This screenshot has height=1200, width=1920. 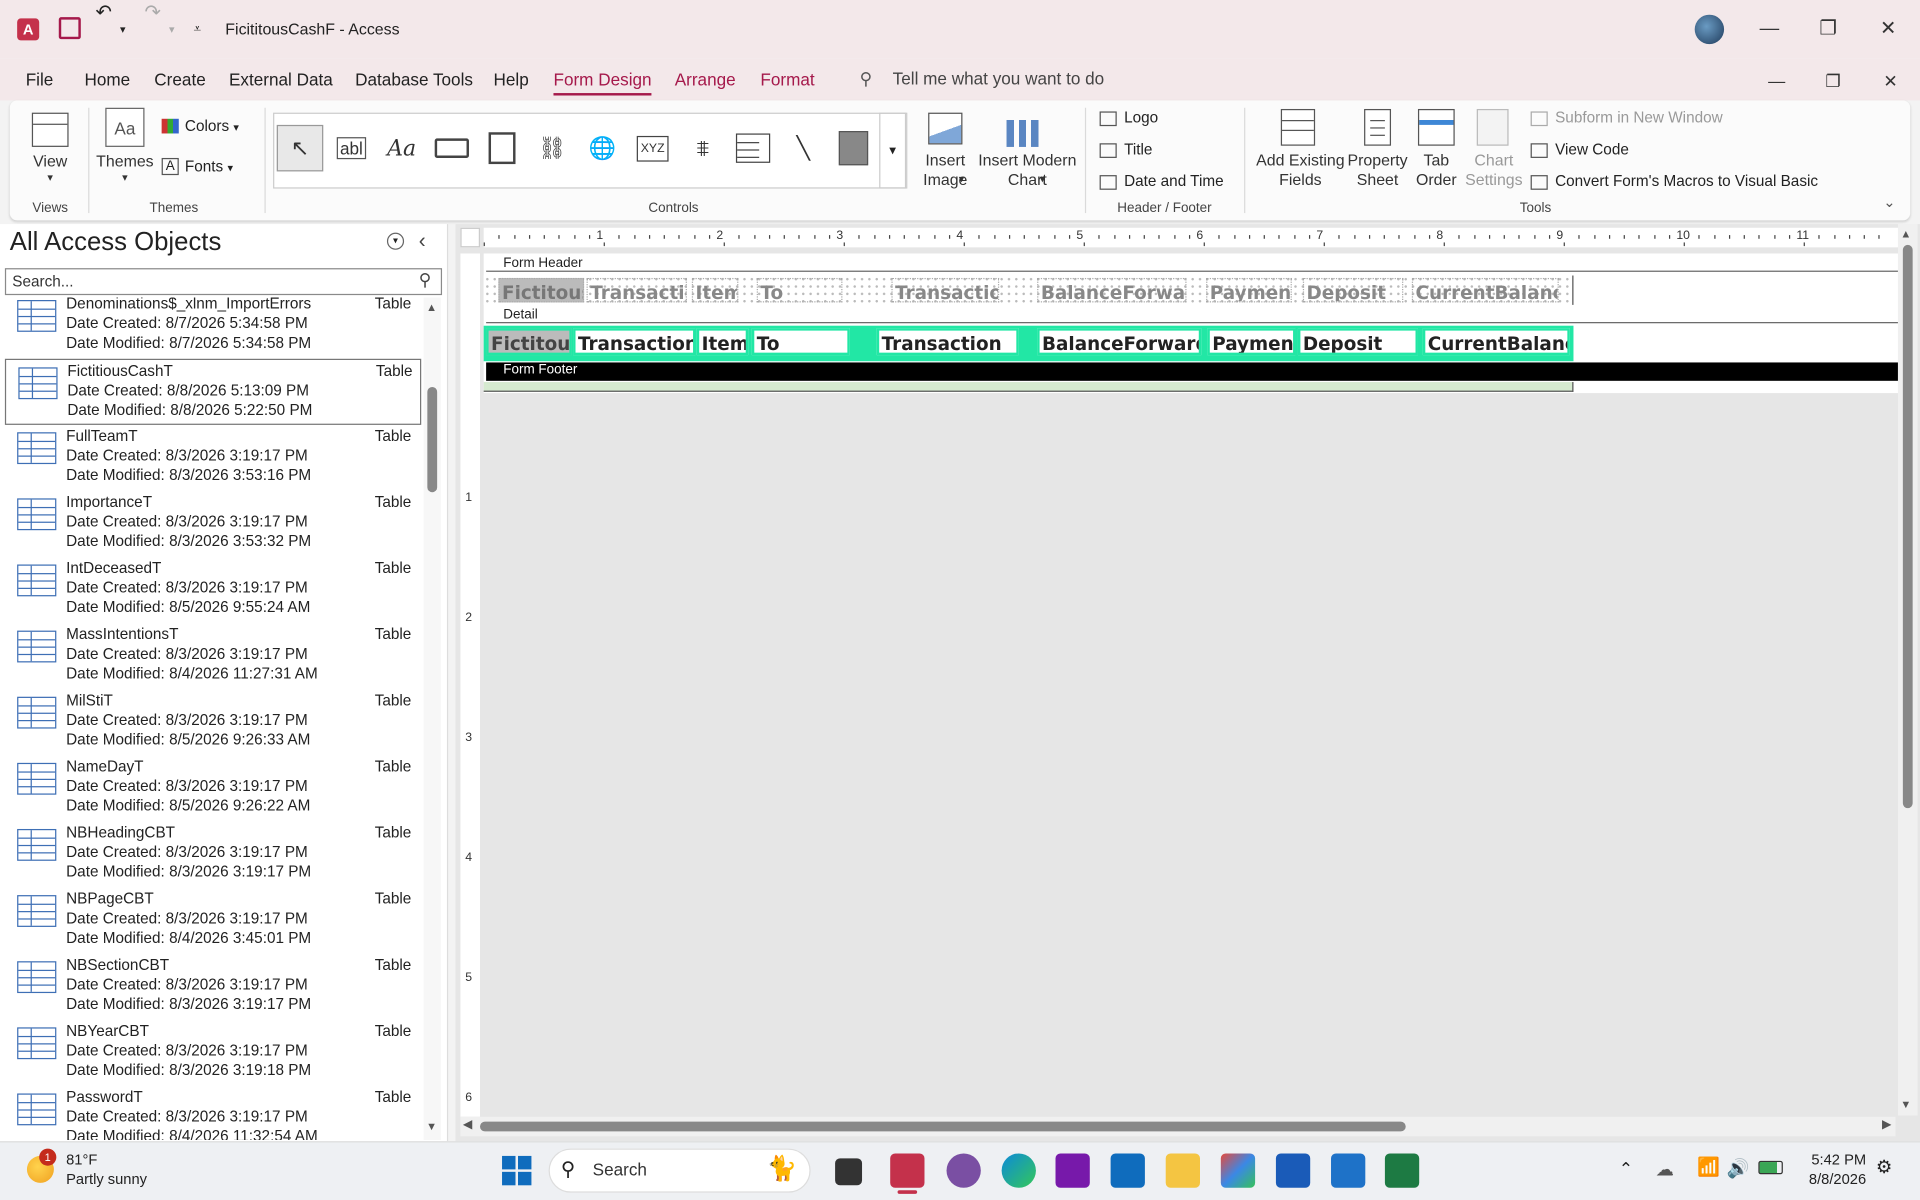 What do you see at coordinates (1300, 170) in the screenshot?
I see `add-existing-fields-button: Add Existing Fields` at bounding box center [1300, 170].